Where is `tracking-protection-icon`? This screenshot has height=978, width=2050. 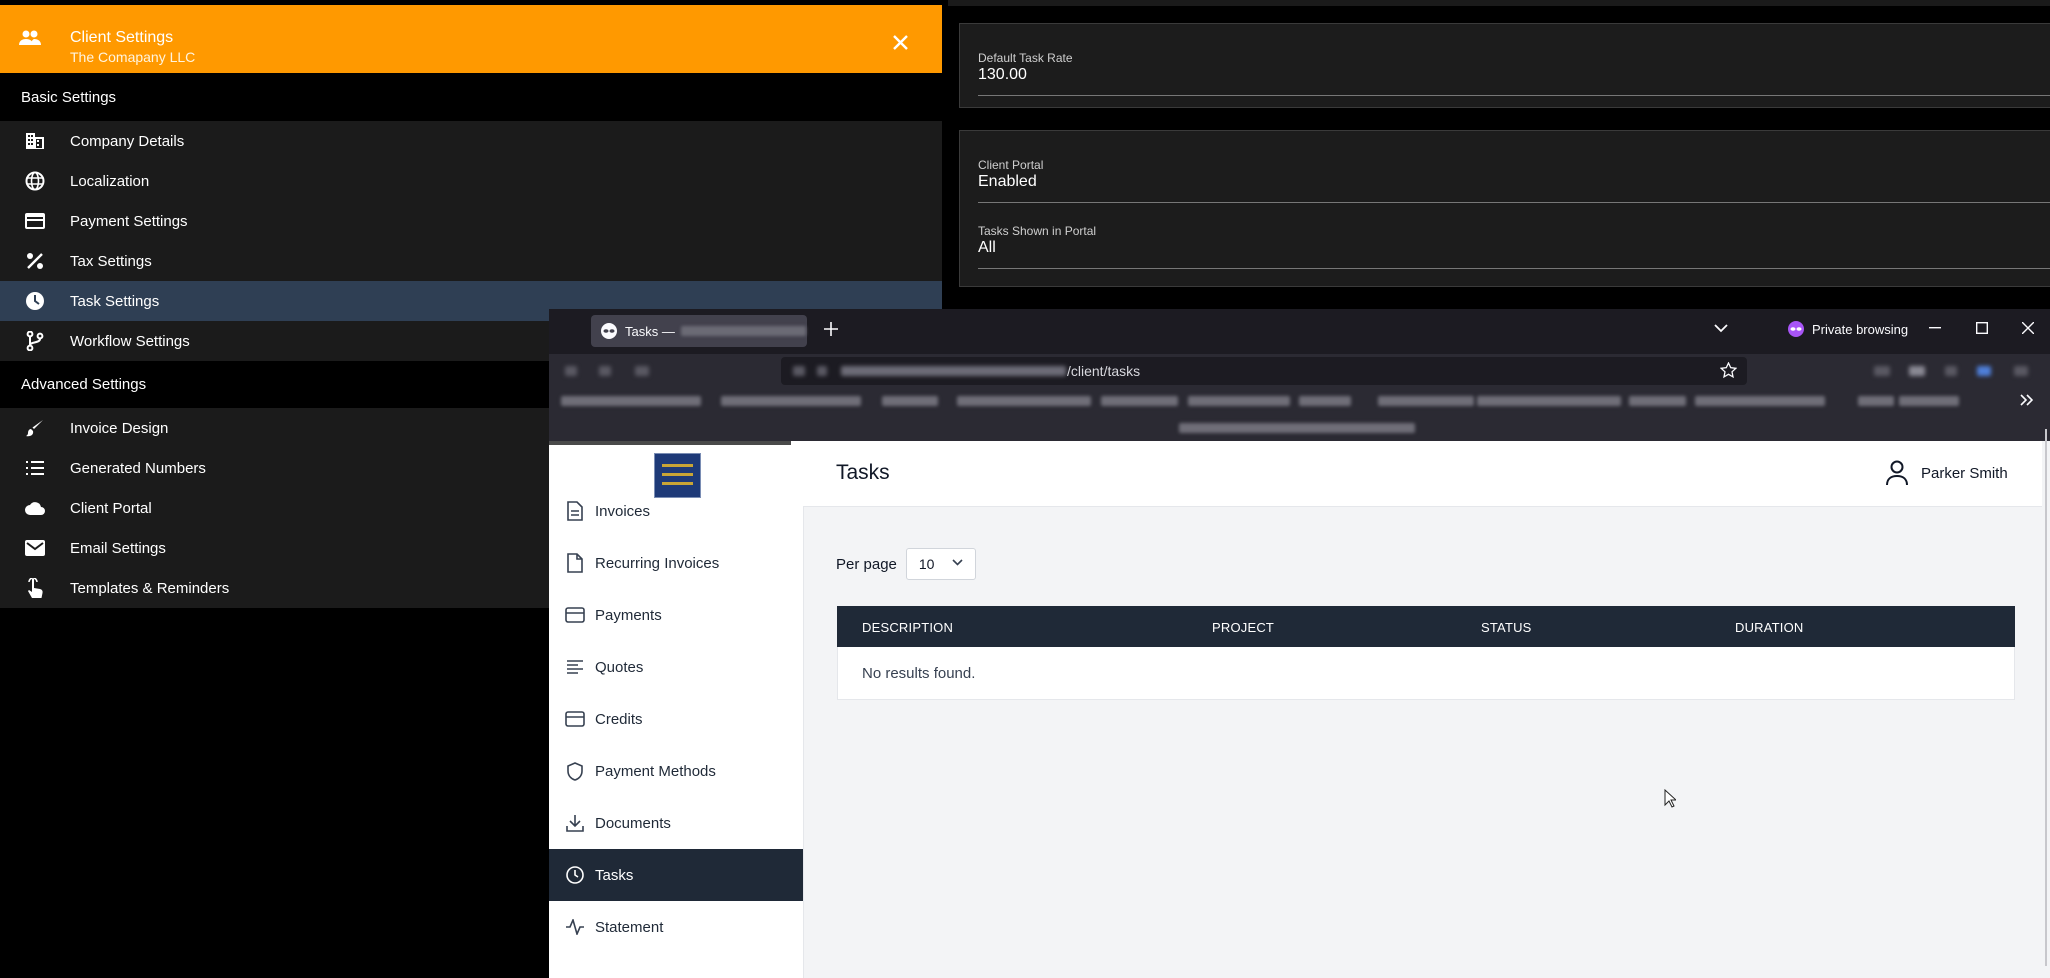 tracking-protection-icon is located at coordinates (799, 371).